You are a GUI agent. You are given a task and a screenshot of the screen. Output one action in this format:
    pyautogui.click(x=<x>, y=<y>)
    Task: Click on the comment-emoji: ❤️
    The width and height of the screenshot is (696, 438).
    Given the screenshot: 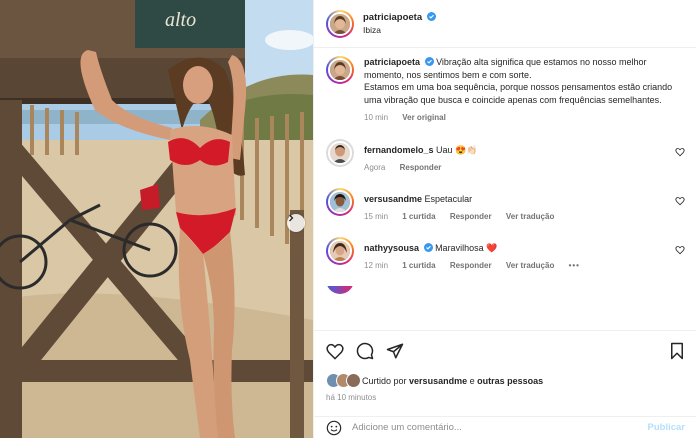 What is the action you would take?
    pyautogui.click(x=492, y=247)
    